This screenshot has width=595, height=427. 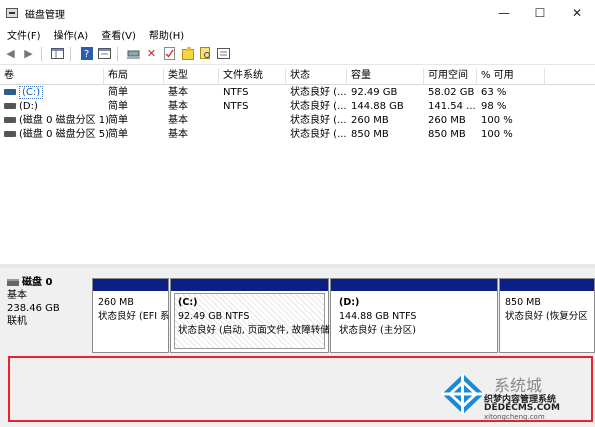 I want to click on watermark-line2: DEDECMS.COM, so click(x=522, y=408).